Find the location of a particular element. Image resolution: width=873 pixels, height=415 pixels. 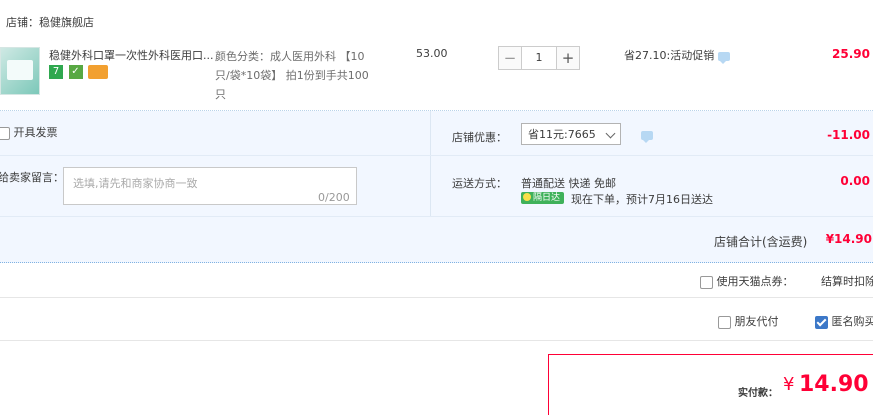

friend-pay-checkbox is located at coordinates (724, 322).